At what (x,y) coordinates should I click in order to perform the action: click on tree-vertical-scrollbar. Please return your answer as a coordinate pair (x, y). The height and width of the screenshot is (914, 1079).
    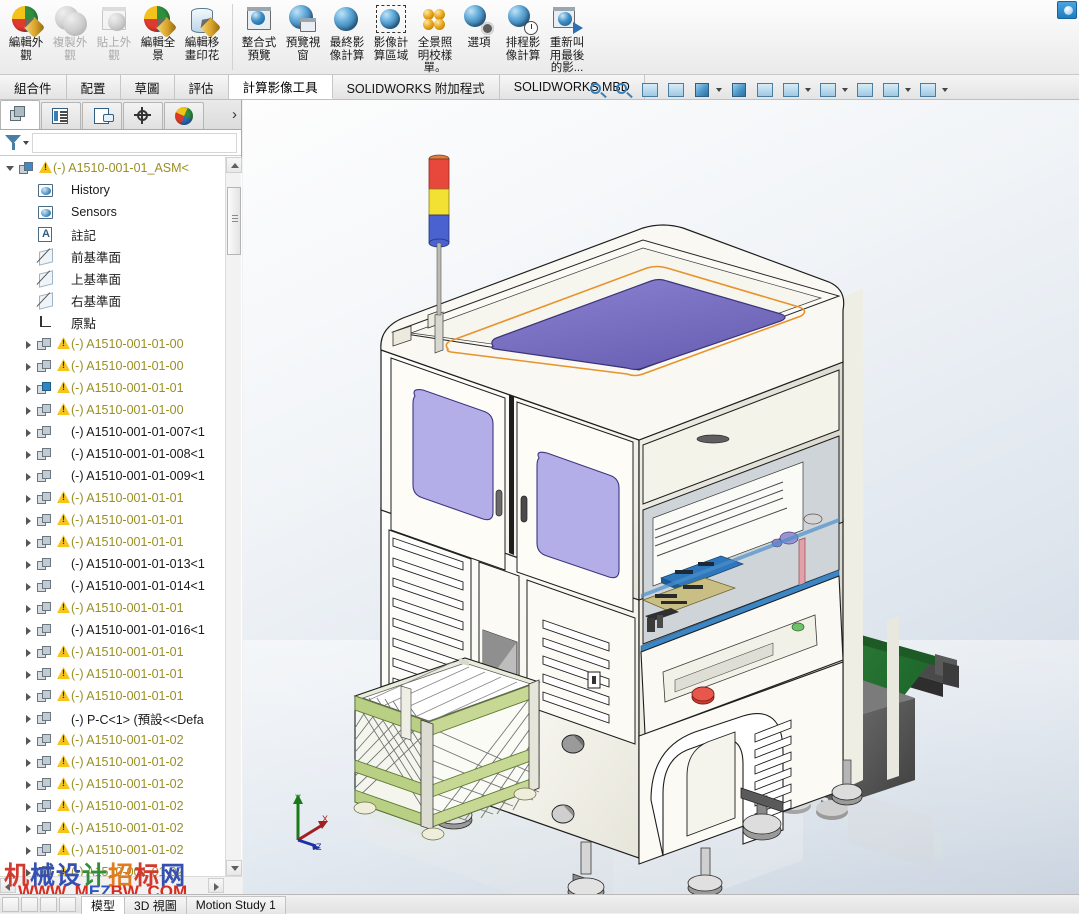
    Looking at the image, I should click on (233, 516).